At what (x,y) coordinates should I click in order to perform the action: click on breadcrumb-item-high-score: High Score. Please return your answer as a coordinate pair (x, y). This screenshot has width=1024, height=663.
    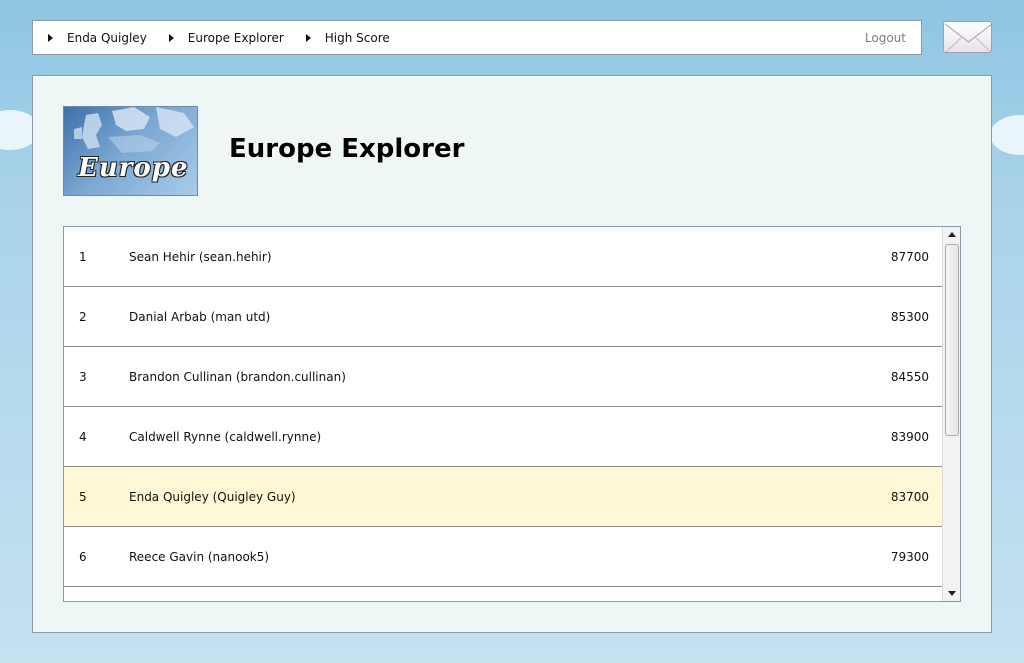
    Looking at the image, I should click on (358, 37).